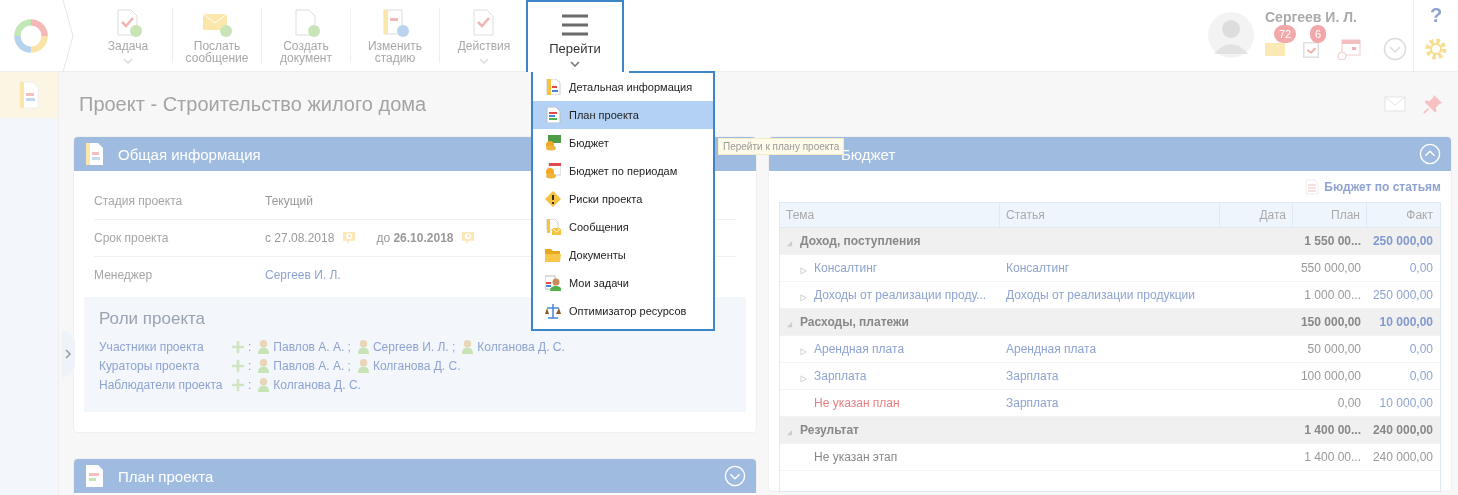 The image size is (1458, 495). Describe the element at coordinates (1334, 349) in the screenshot. I see `table-cell: 50 000,00` at that location.